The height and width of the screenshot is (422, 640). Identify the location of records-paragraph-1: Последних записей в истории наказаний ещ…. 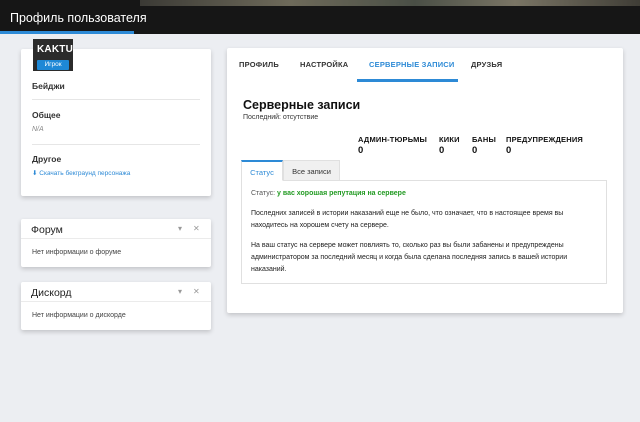
(407, 219).